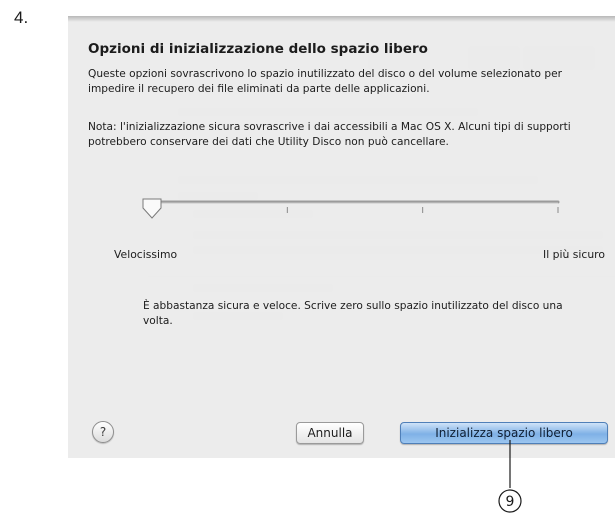 The height and width of the screenshot is (520, 615). What do you see at coordinates (146, 254) in the screenshot?
I see `slider-min-label: Velocissimo` at bounding box center [146, 254].